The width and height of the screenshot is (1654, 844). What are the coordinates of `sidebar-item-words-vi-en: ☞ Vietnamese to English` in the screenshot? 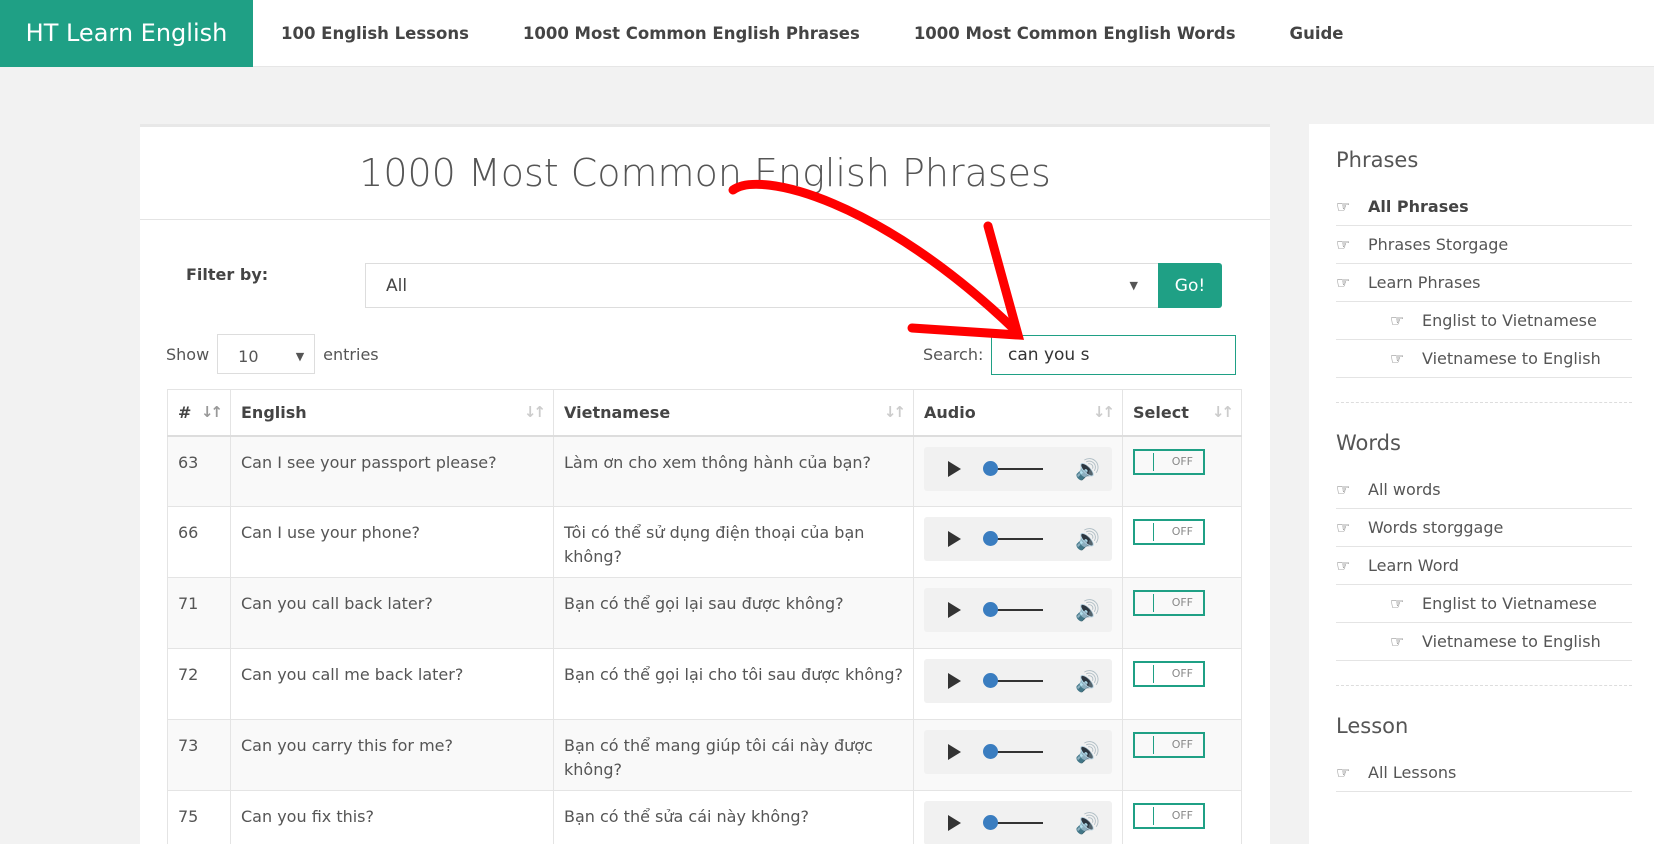 It's located at (1484, 642).